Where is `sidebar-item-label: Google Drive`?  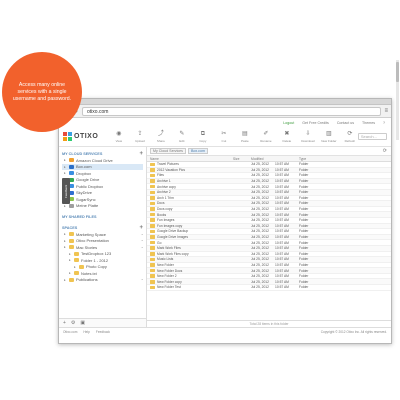 sidebar-item-label: Google Drive is located at coordinates (88, 180).